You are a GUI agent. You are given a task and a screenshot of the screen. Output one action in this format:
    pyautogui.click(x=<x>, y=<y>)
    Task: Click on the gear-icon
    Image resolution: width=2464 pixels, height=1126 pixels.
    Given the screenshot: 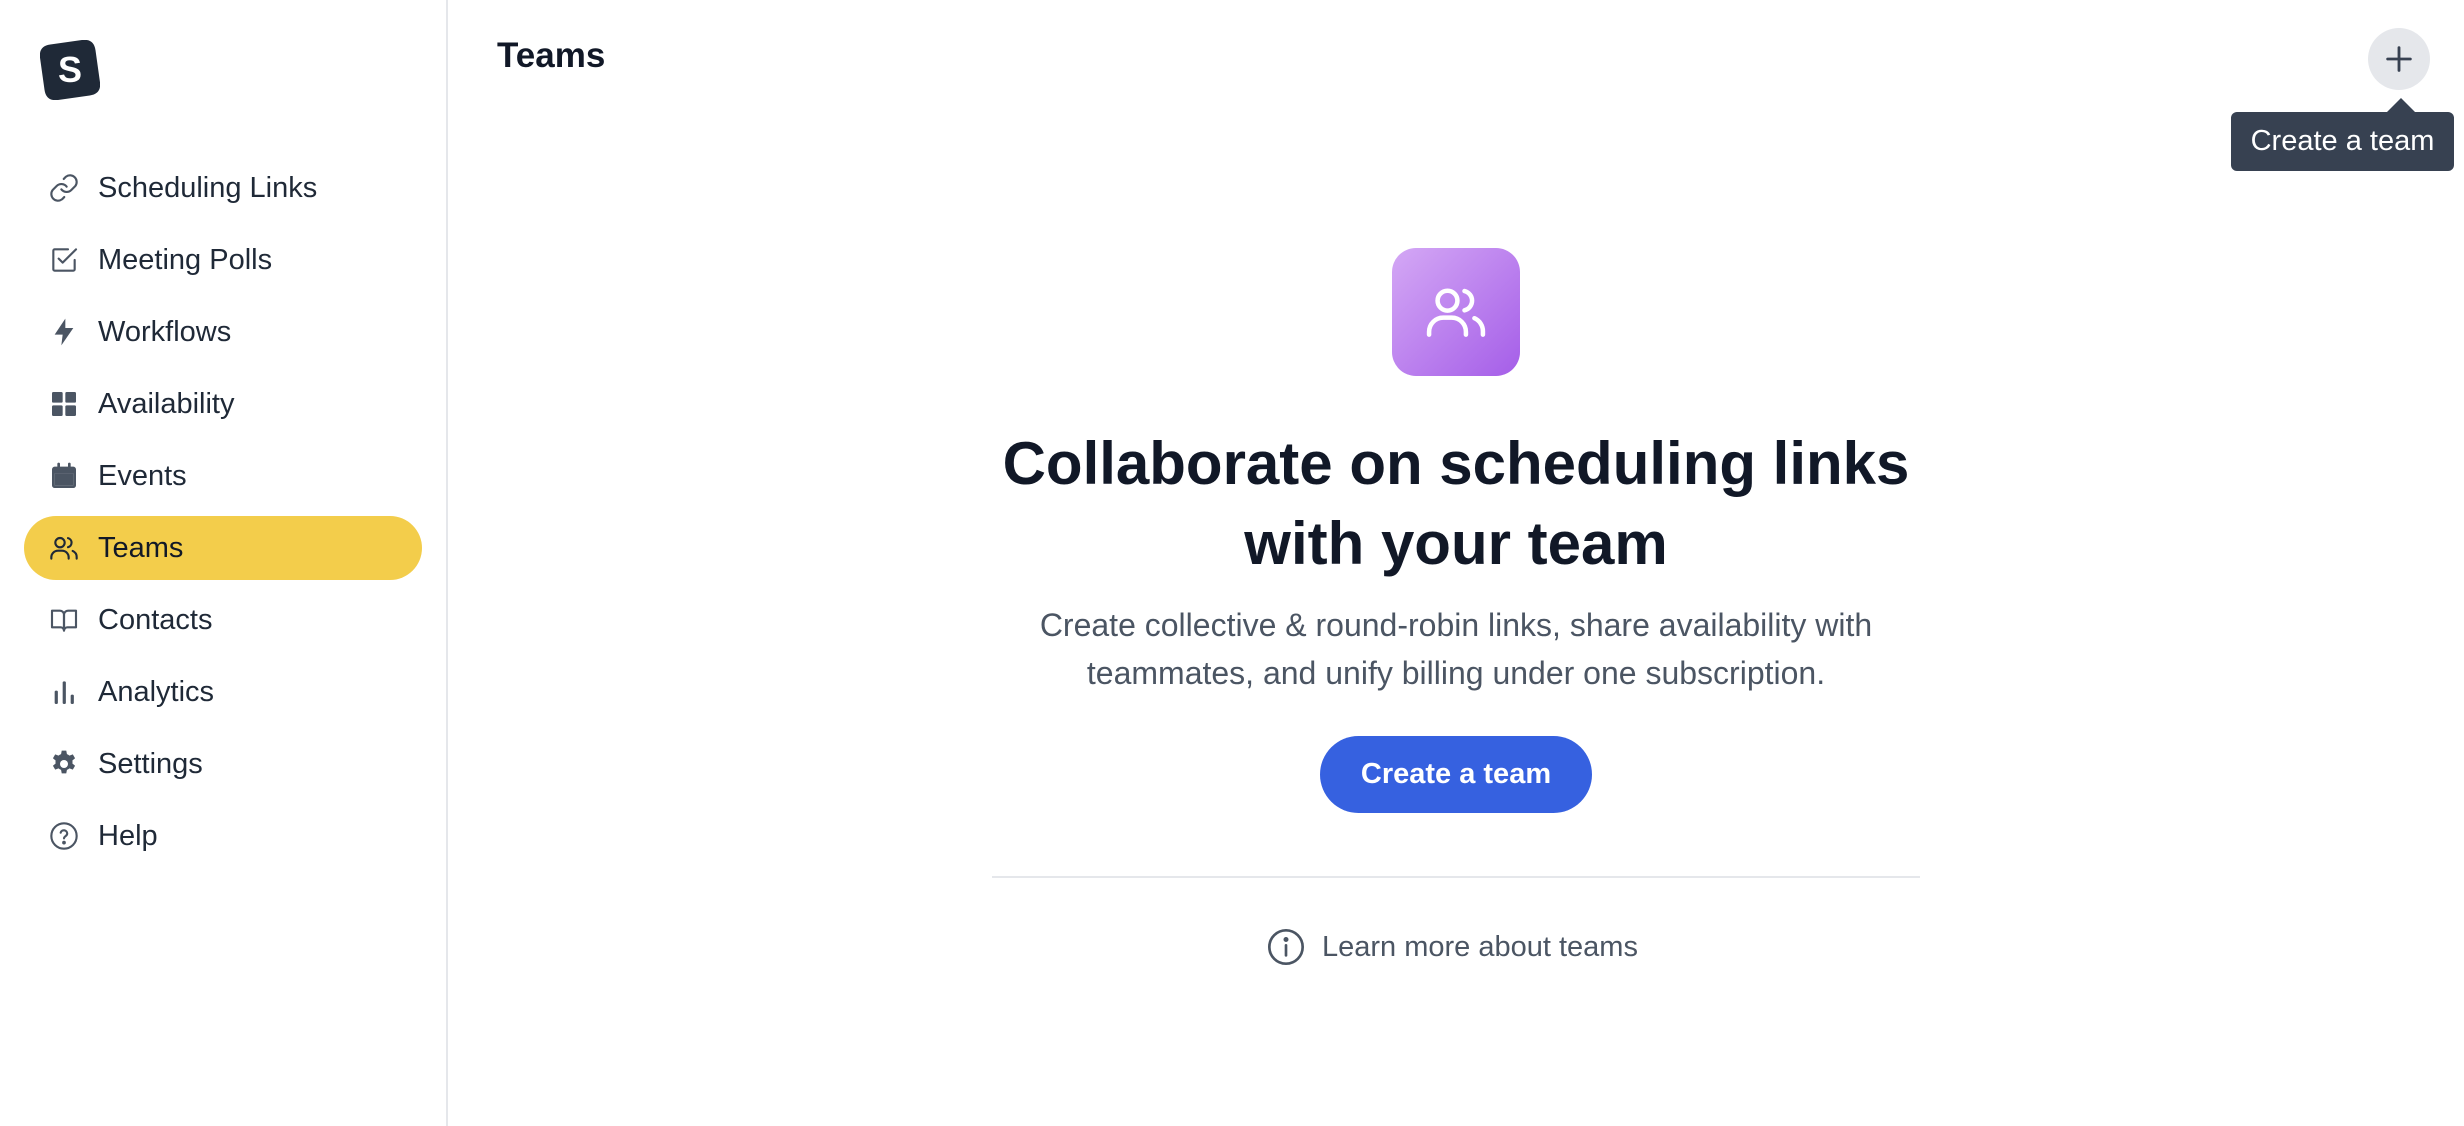 What is the action you would take?
    pyautogui.click(x=64, y=764)
    